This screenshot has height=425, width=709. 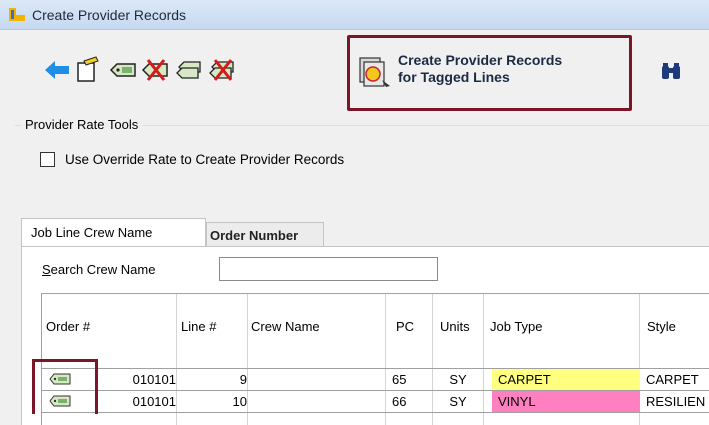 I want to click on binoculars-icon, so click(x=671, y=71).